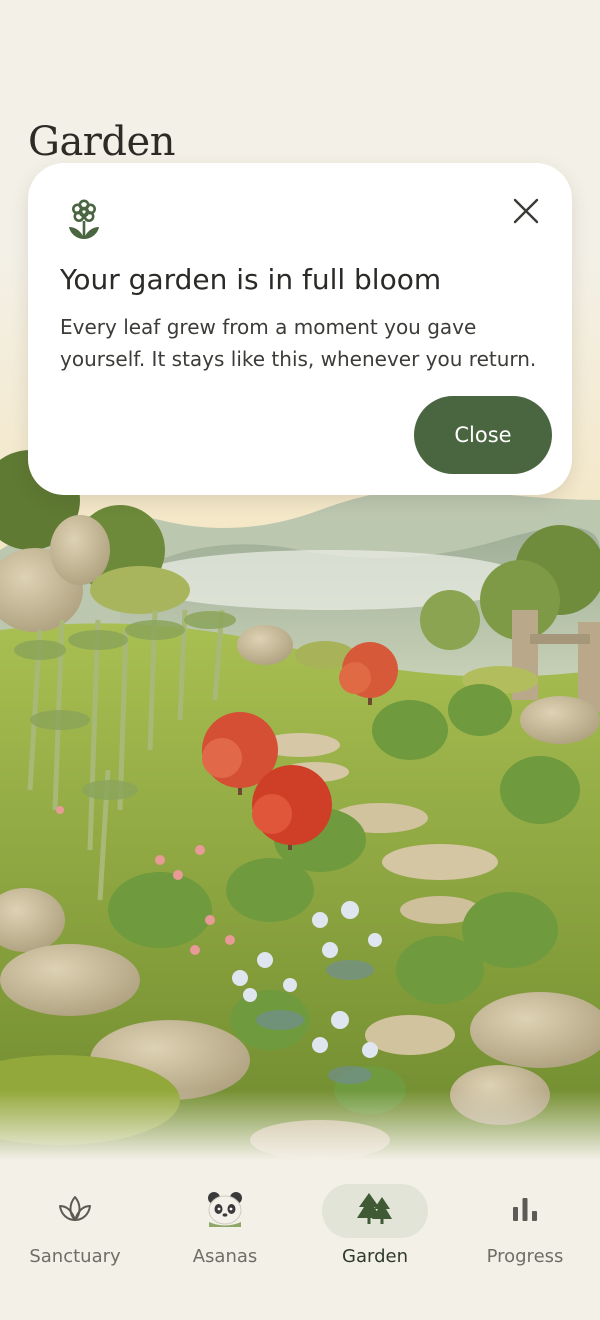 Image resolution: width=600 pixels, height=1320 pixels. I want to click on close-icon, so click(526, 211).